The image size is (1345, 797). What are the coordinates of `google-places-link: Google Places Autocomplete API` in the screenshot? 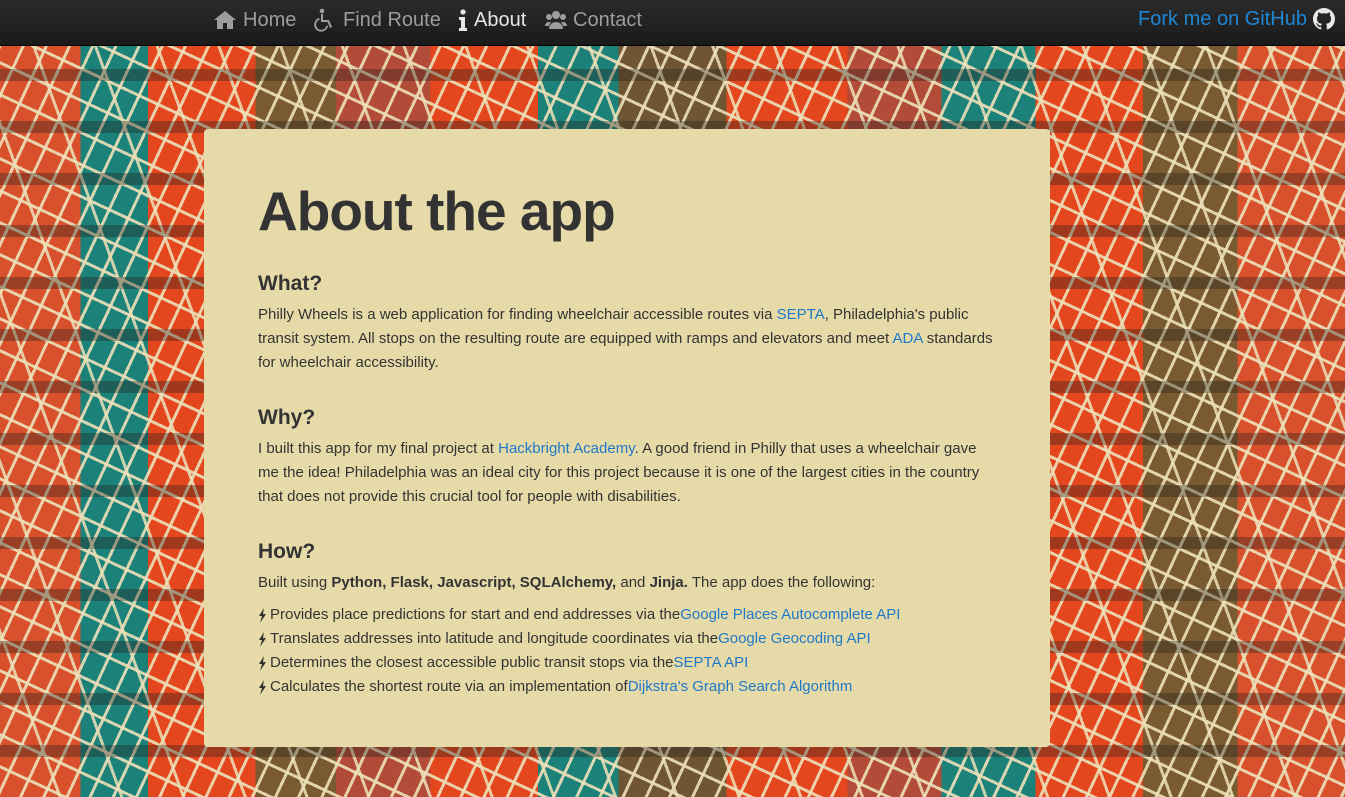 It's located at (790, 615).